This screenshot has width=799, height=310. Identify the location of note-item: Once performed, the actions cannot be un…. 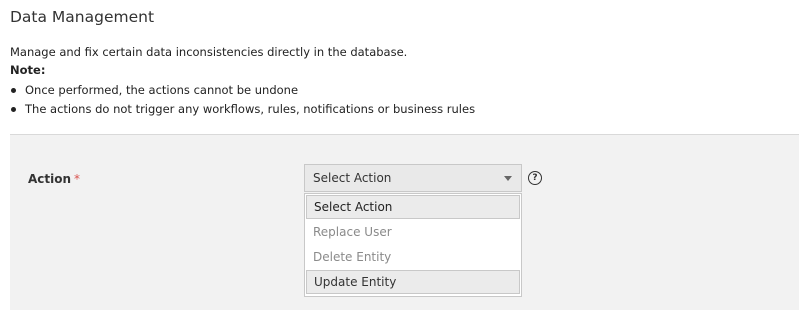
(242, 90).